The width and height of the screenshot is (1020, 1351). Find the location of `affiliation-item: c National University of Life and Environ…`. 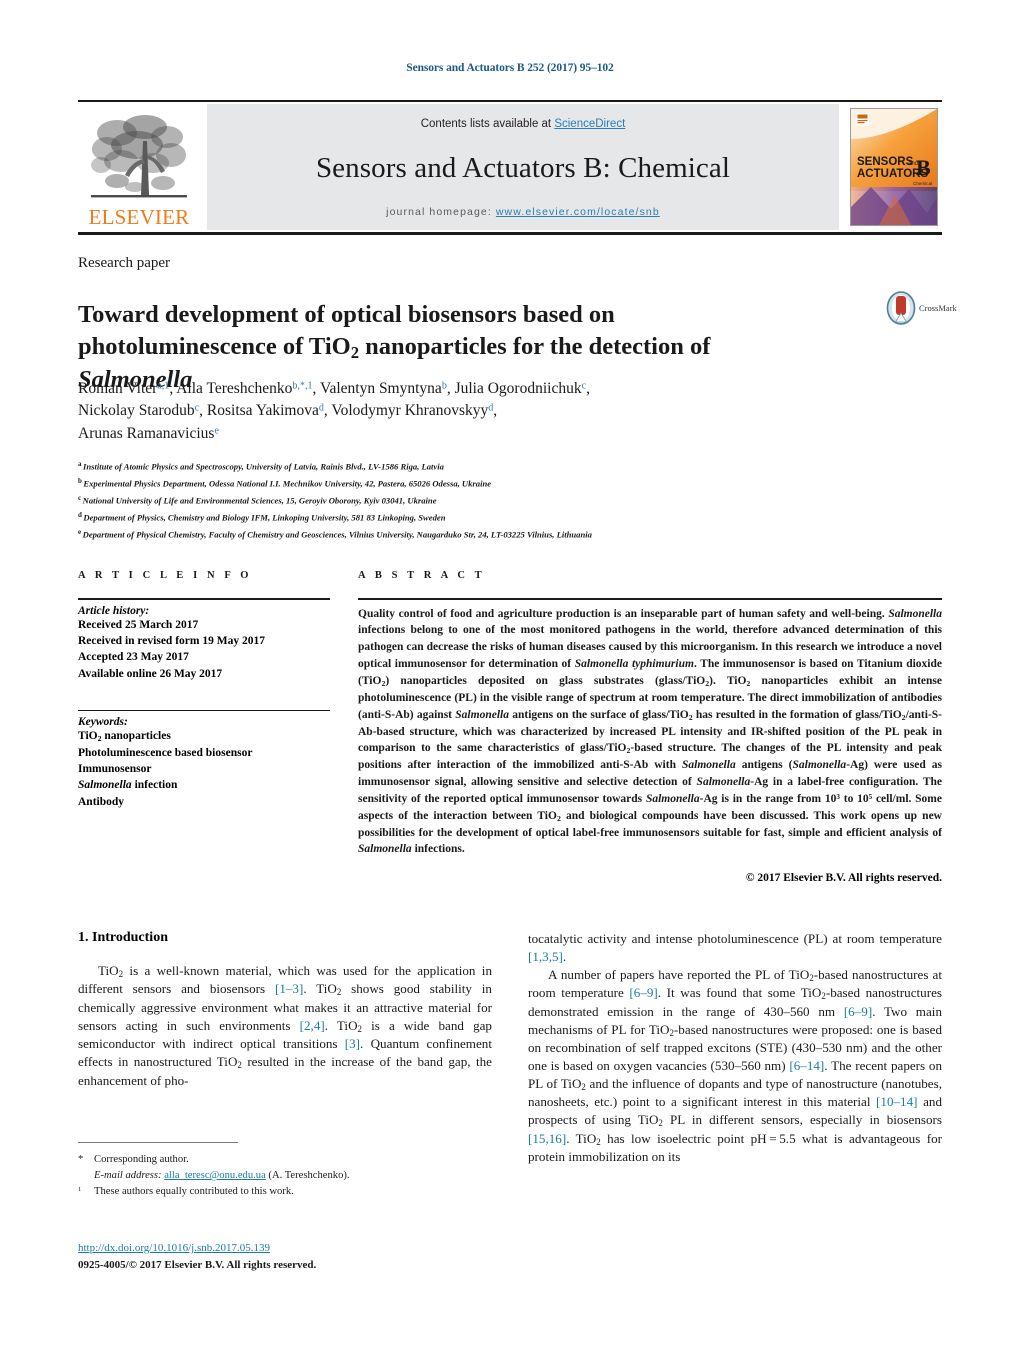

affiliation-item: c National University of Life and Environ… is located at coordinates (518, 500).